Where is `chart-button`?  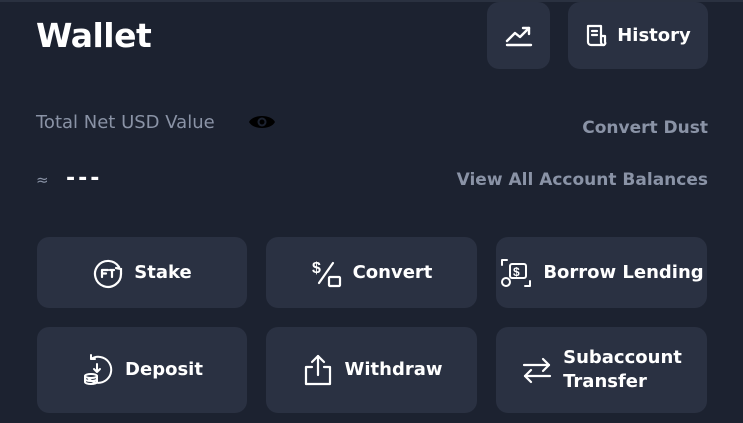
chart-button is located at coordinates (518, 35).